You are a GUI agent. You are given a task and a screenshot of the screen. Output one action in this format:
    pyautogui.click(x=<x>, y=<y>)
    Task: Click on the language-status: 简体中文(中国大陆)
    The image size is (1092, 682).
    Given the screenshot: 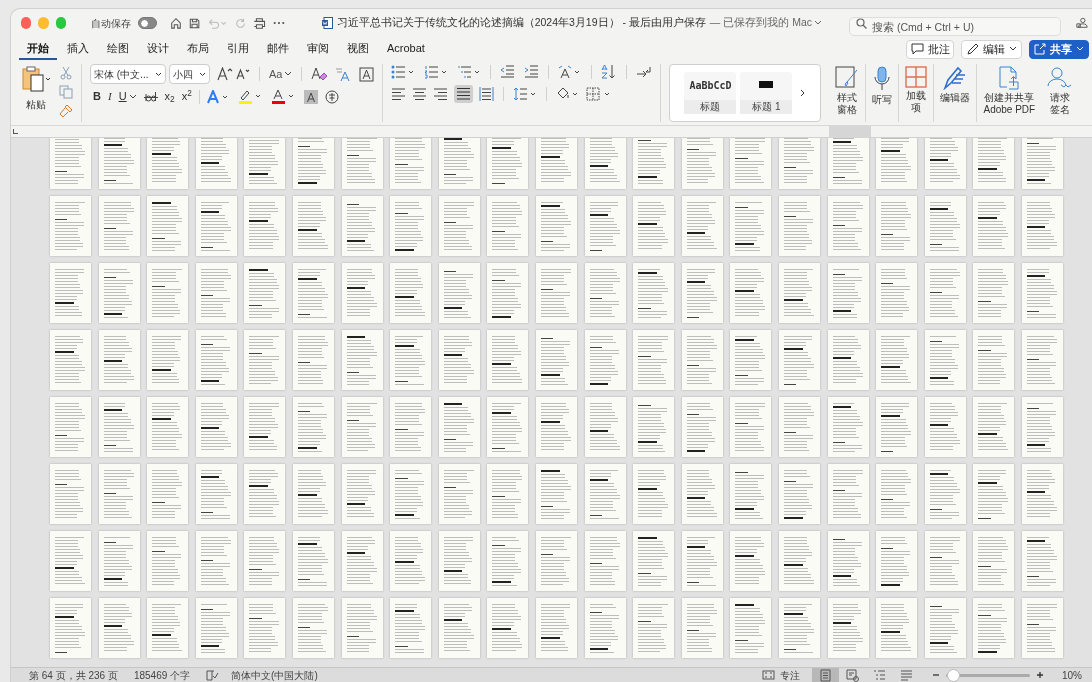 What is the action you would take?
    pyautogui.click(x=274, y=674)
    